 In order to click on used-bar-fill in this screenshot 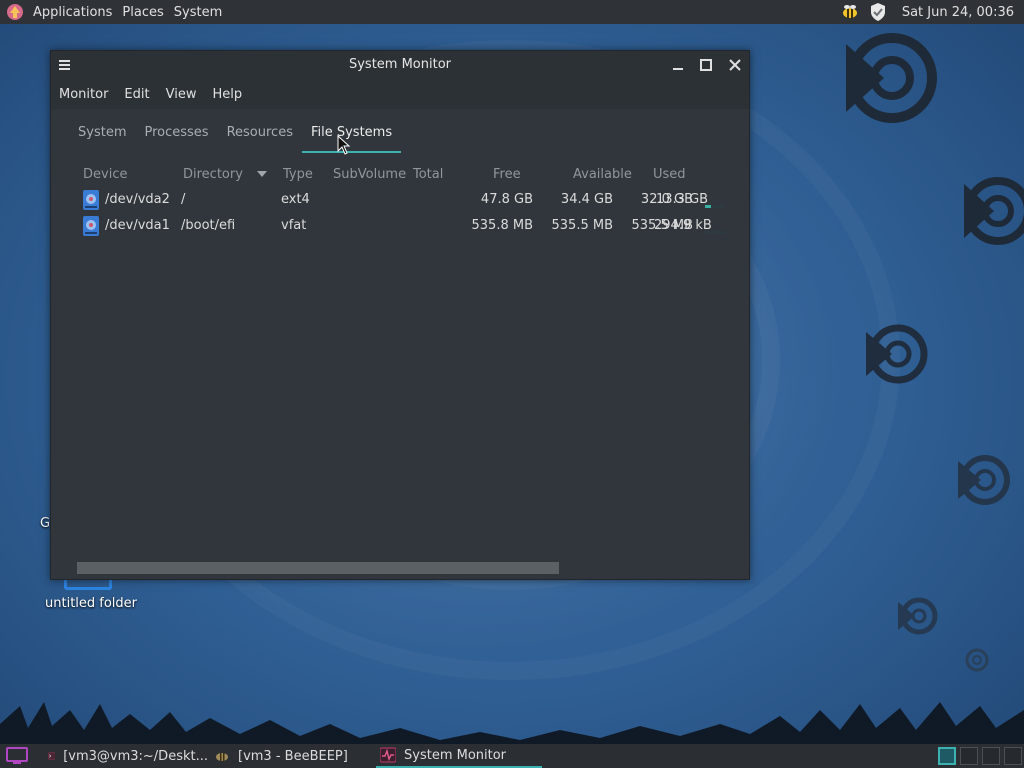, I will do `click(708, 206)`.